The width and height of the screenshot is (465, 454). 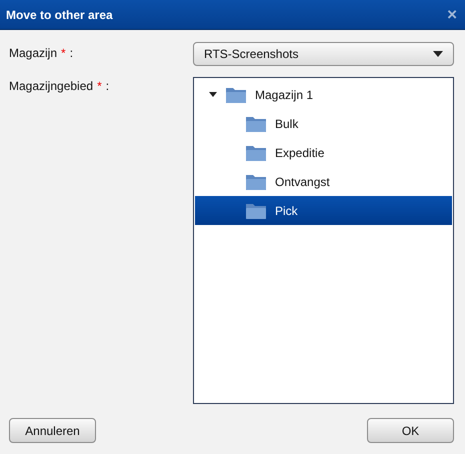 What do you see at coordinates (438, 54) in the screenshot?
I see `caret-icon` at bounding box center [438, 54].